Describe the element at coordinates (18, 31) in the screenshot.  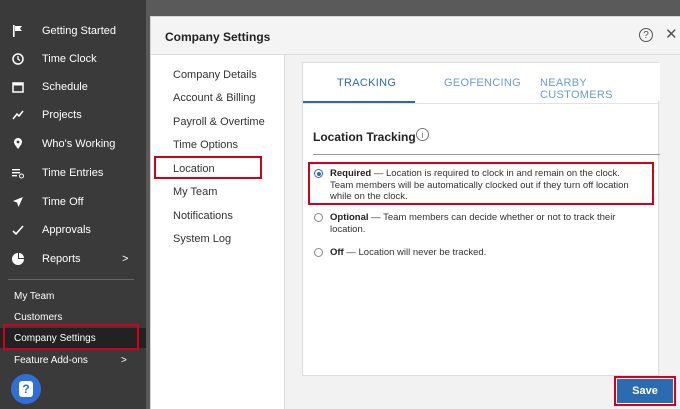
I see `flag-icon` at that location.